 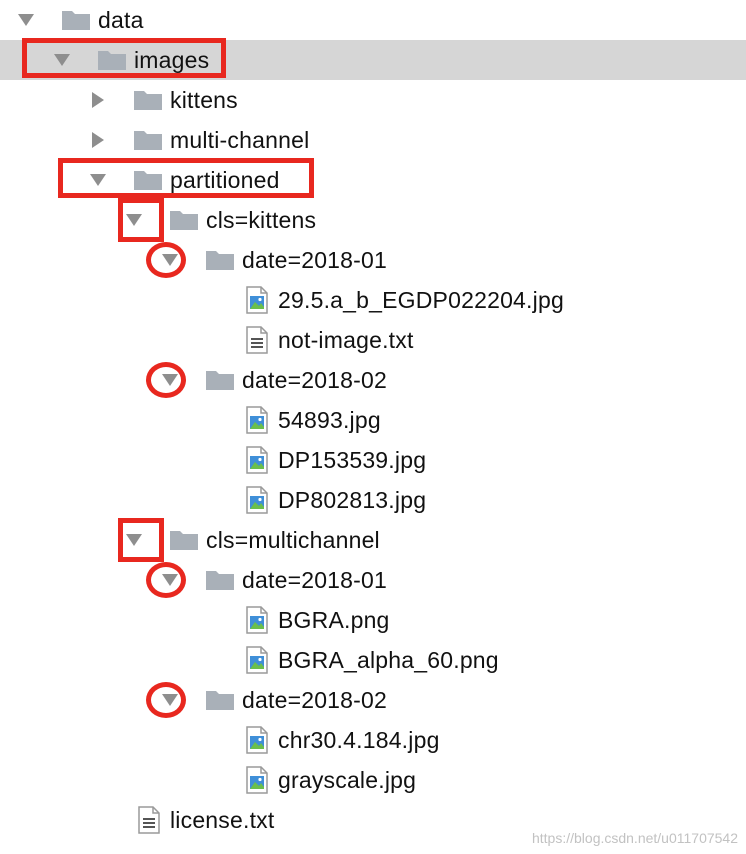 I want to click on tree-row-label: partitioned, so click(x=225, y=180).